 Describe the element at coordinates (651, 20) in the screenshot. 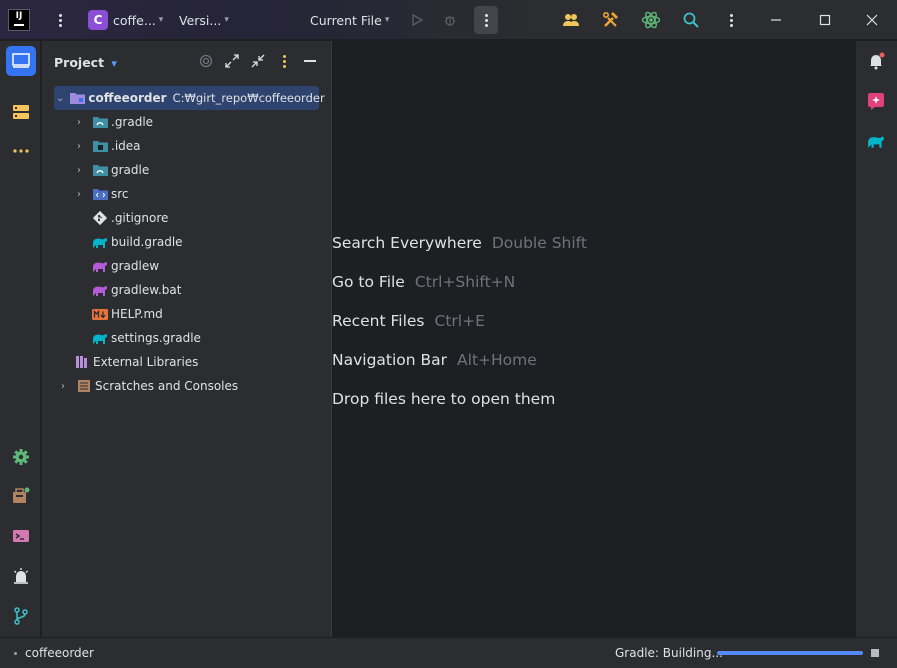

I see `ai-assistant-button` at that location.